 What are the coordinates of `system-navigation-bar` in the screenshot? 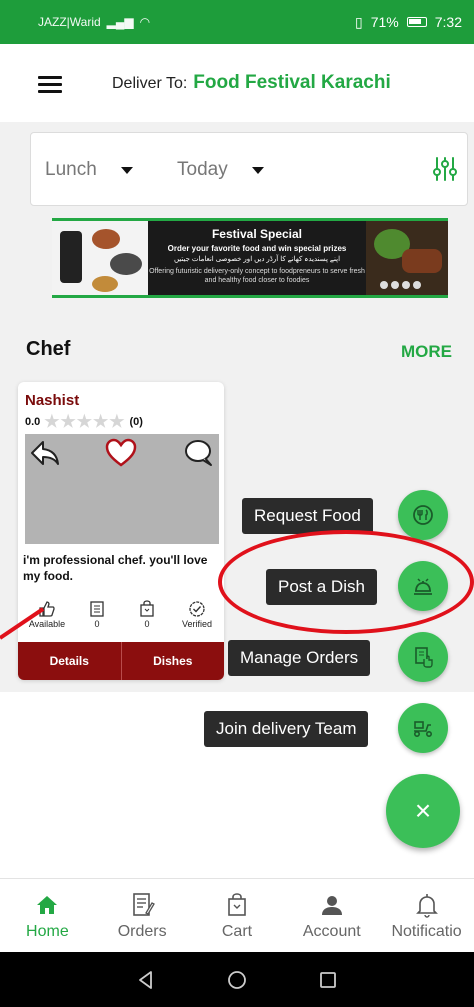 It's located at (237, 979).